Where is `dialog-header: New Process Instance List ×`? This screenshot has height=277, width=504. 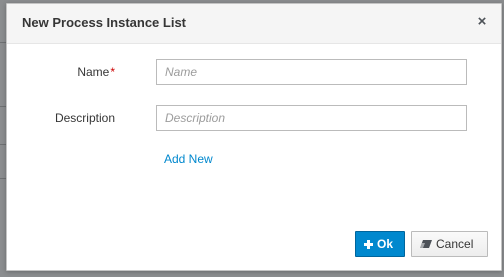
dialog-header: New Process Instance List × is located at coordinates (254, 24).